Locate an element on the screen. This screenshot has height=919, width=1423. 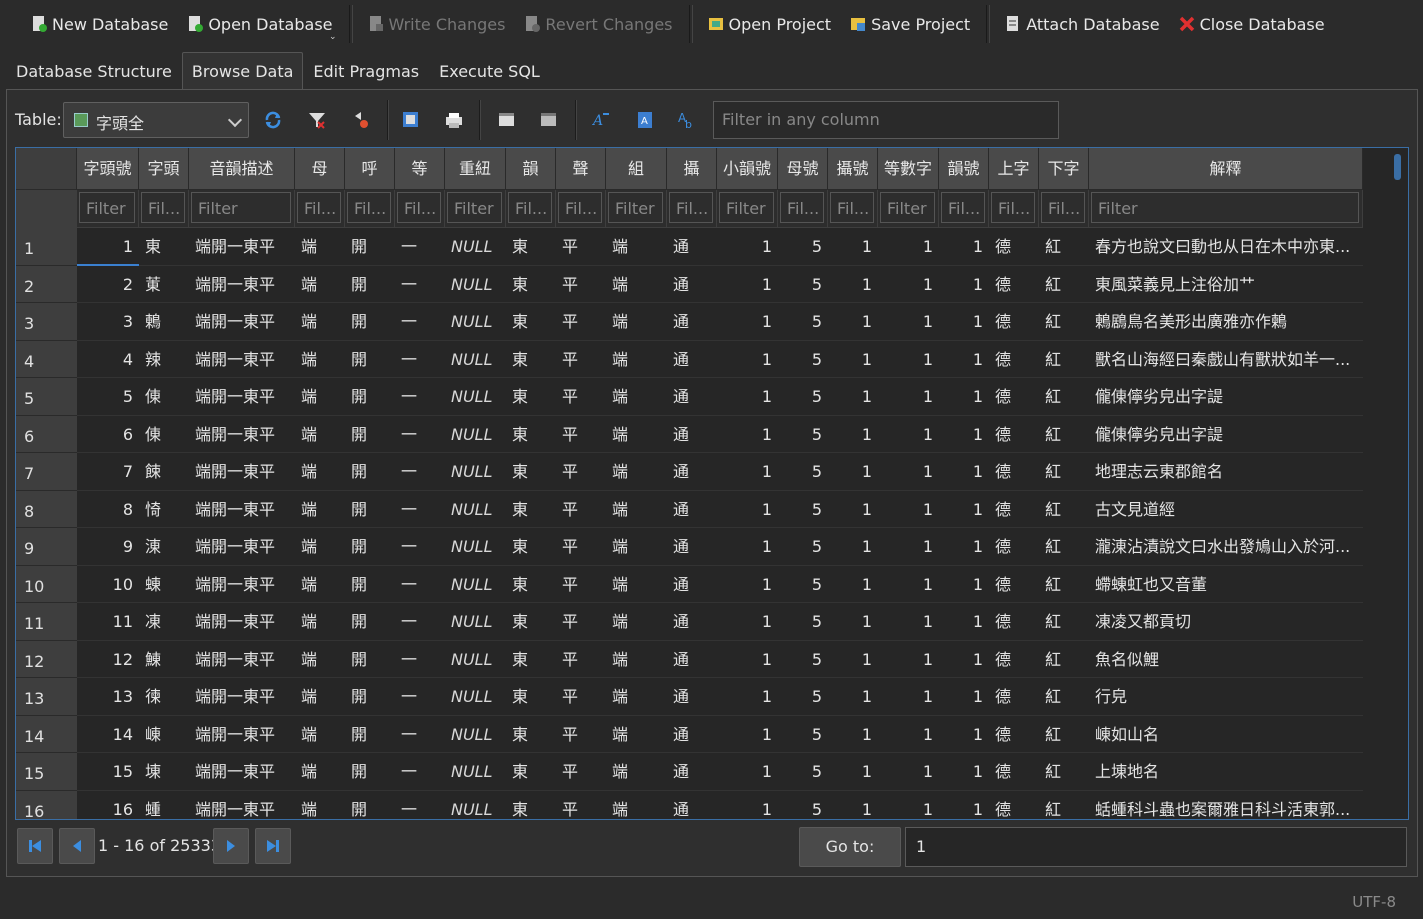
goto-button: Go to: is located at coordinates (850, 847).